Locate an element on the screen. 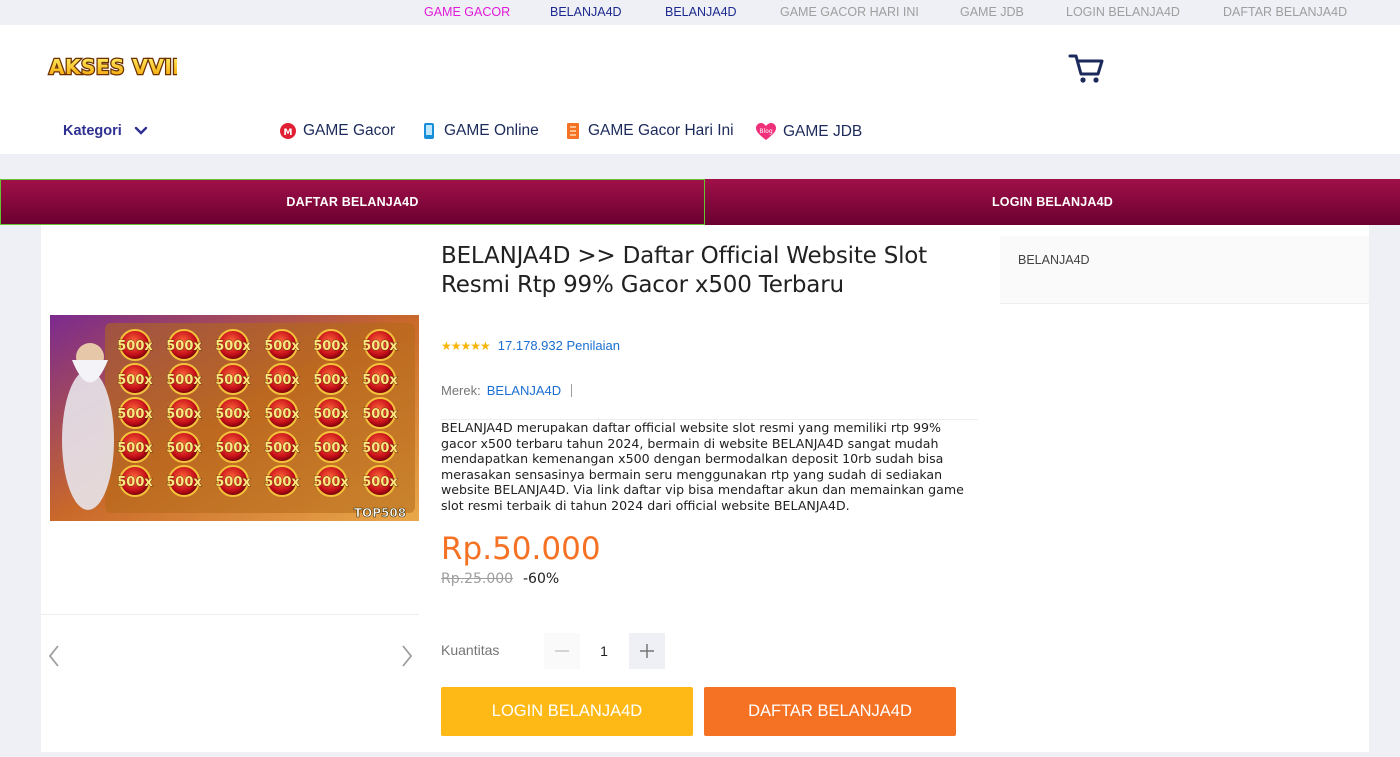  shopping-cart-icon is located at coordinates (1086, 68).